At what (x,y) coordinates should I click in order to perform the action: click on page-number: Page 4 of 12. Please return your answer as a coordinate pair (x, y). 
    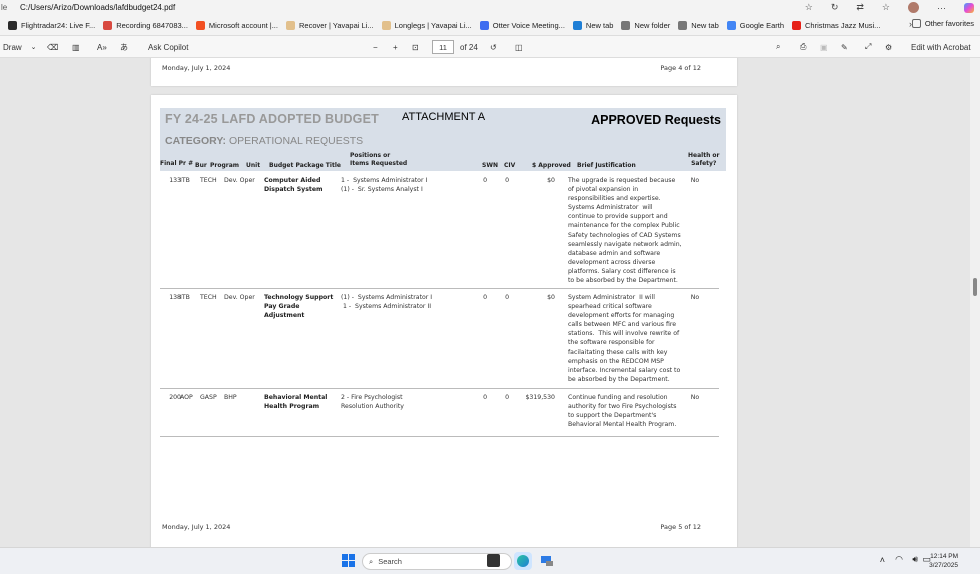
    Looking at the image, I should click on (680, 68).